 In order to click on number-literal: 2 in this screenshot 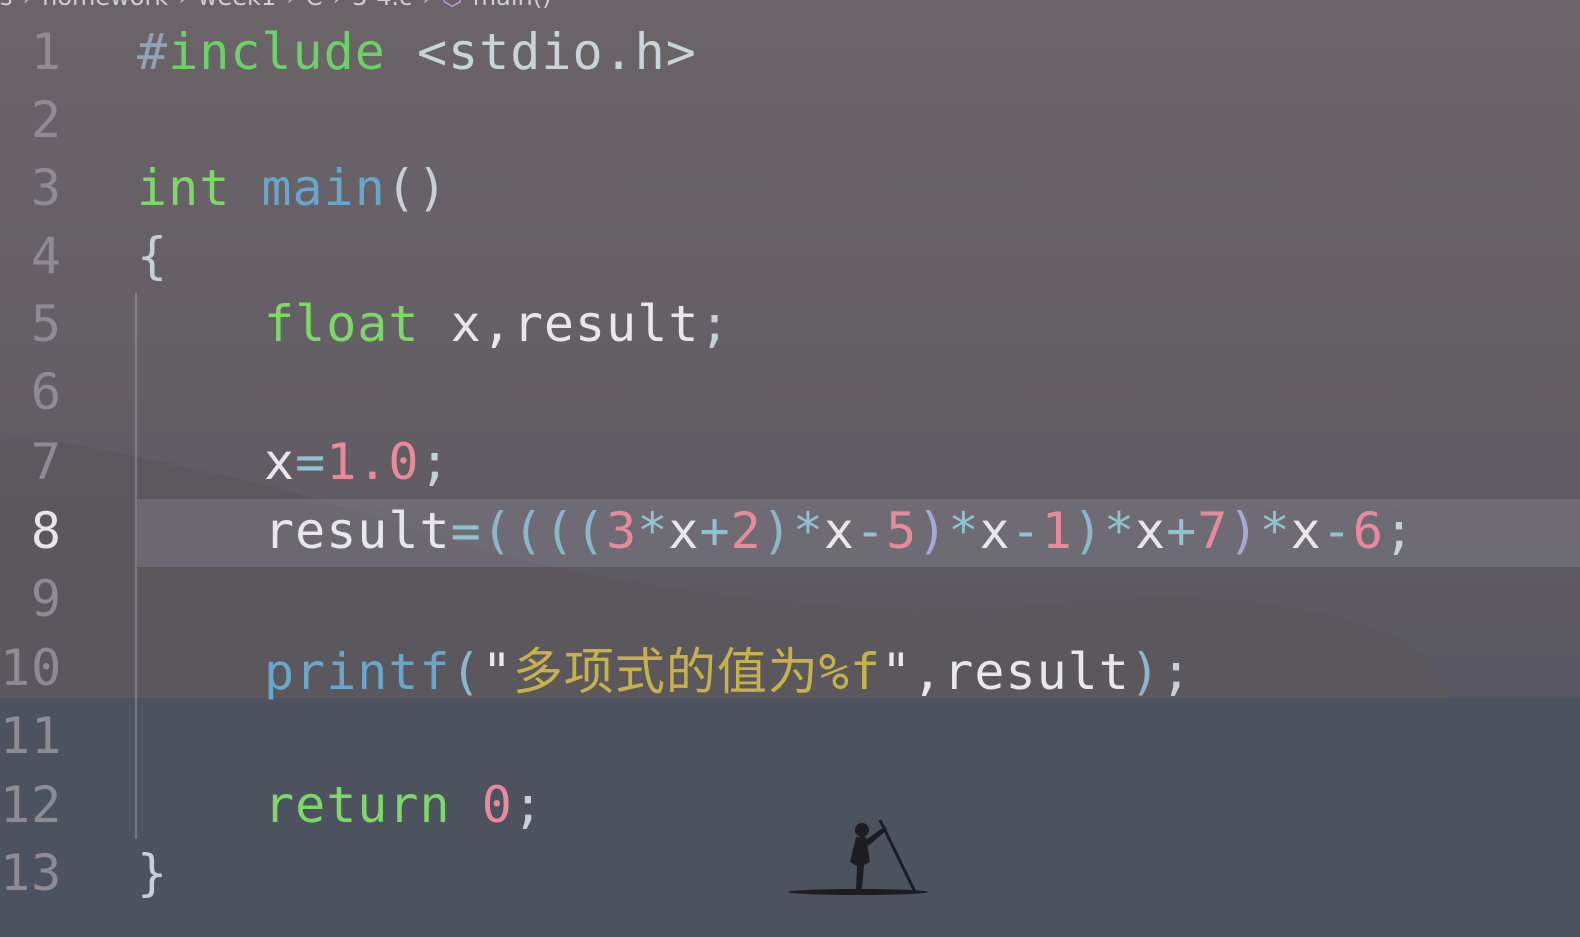, I will do `click(746, 531)`.